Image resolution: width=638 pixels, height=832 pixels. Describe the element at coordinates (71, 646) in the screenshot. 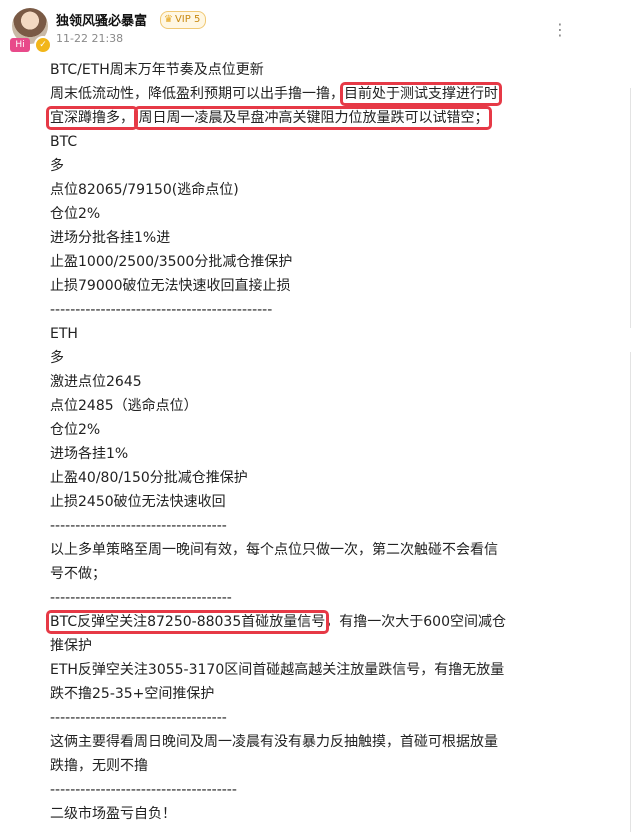

I see `post-line: 推保护` at that location.